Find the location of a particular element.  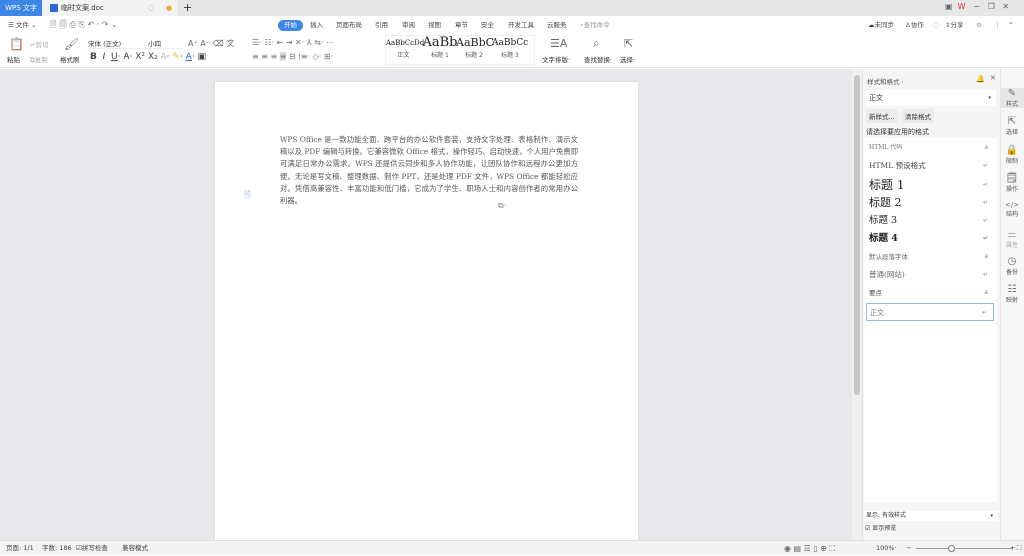

tab-references: 引用 is located at coordinates (381, 25).